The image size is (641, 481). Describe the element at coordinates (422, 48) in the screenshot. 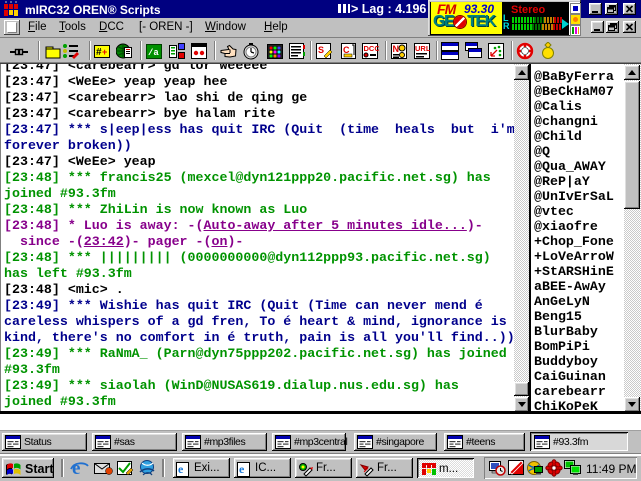

I see `svg-text: URL` at that location.